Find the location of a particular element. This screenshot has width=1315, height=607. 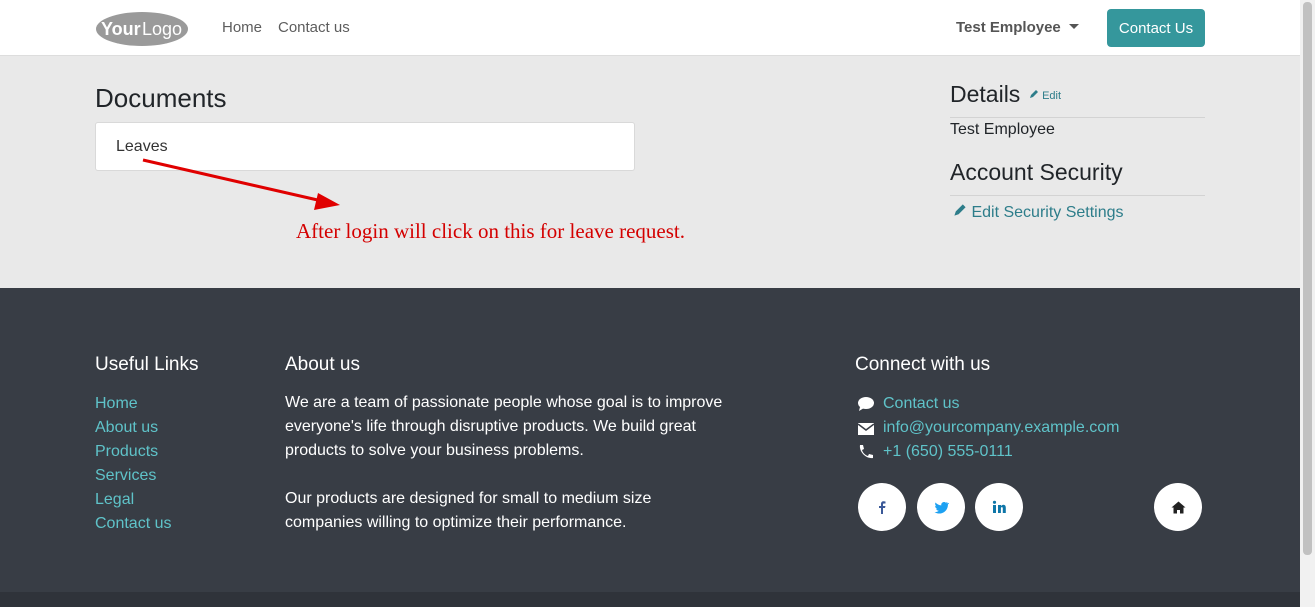

about-us-title: About us is located at coordinates (322, 364).